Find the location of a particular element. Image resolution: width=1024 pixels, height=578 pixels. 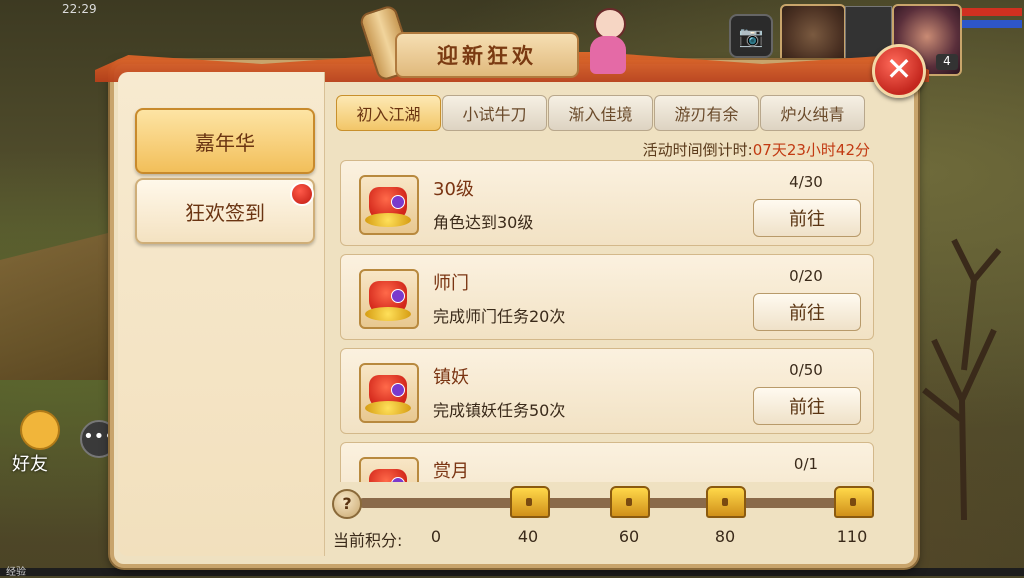

mascot-girl-image is located at coordinates (608, 41).